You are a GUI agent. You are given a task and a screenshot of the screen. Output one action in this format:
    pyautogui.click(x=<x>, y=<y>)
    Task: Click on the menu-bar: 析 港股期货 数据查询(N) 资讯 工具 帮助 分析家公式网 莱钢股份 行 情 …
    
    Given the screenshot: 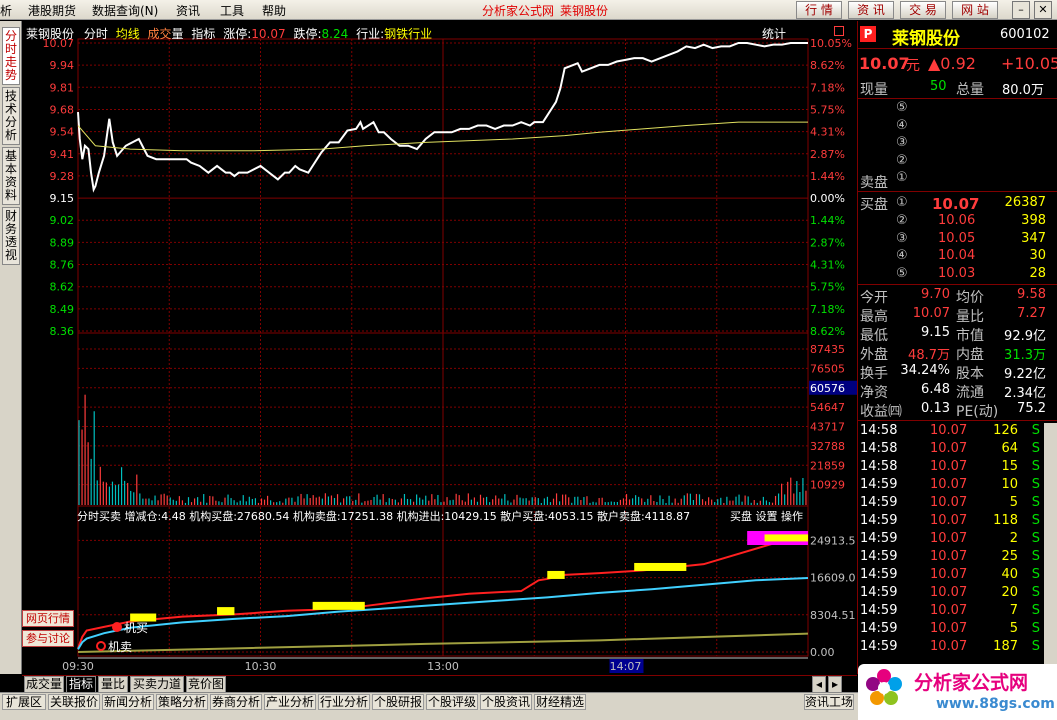 What is the action you would take?
    pyautogui.click(x=528, y=10)
    